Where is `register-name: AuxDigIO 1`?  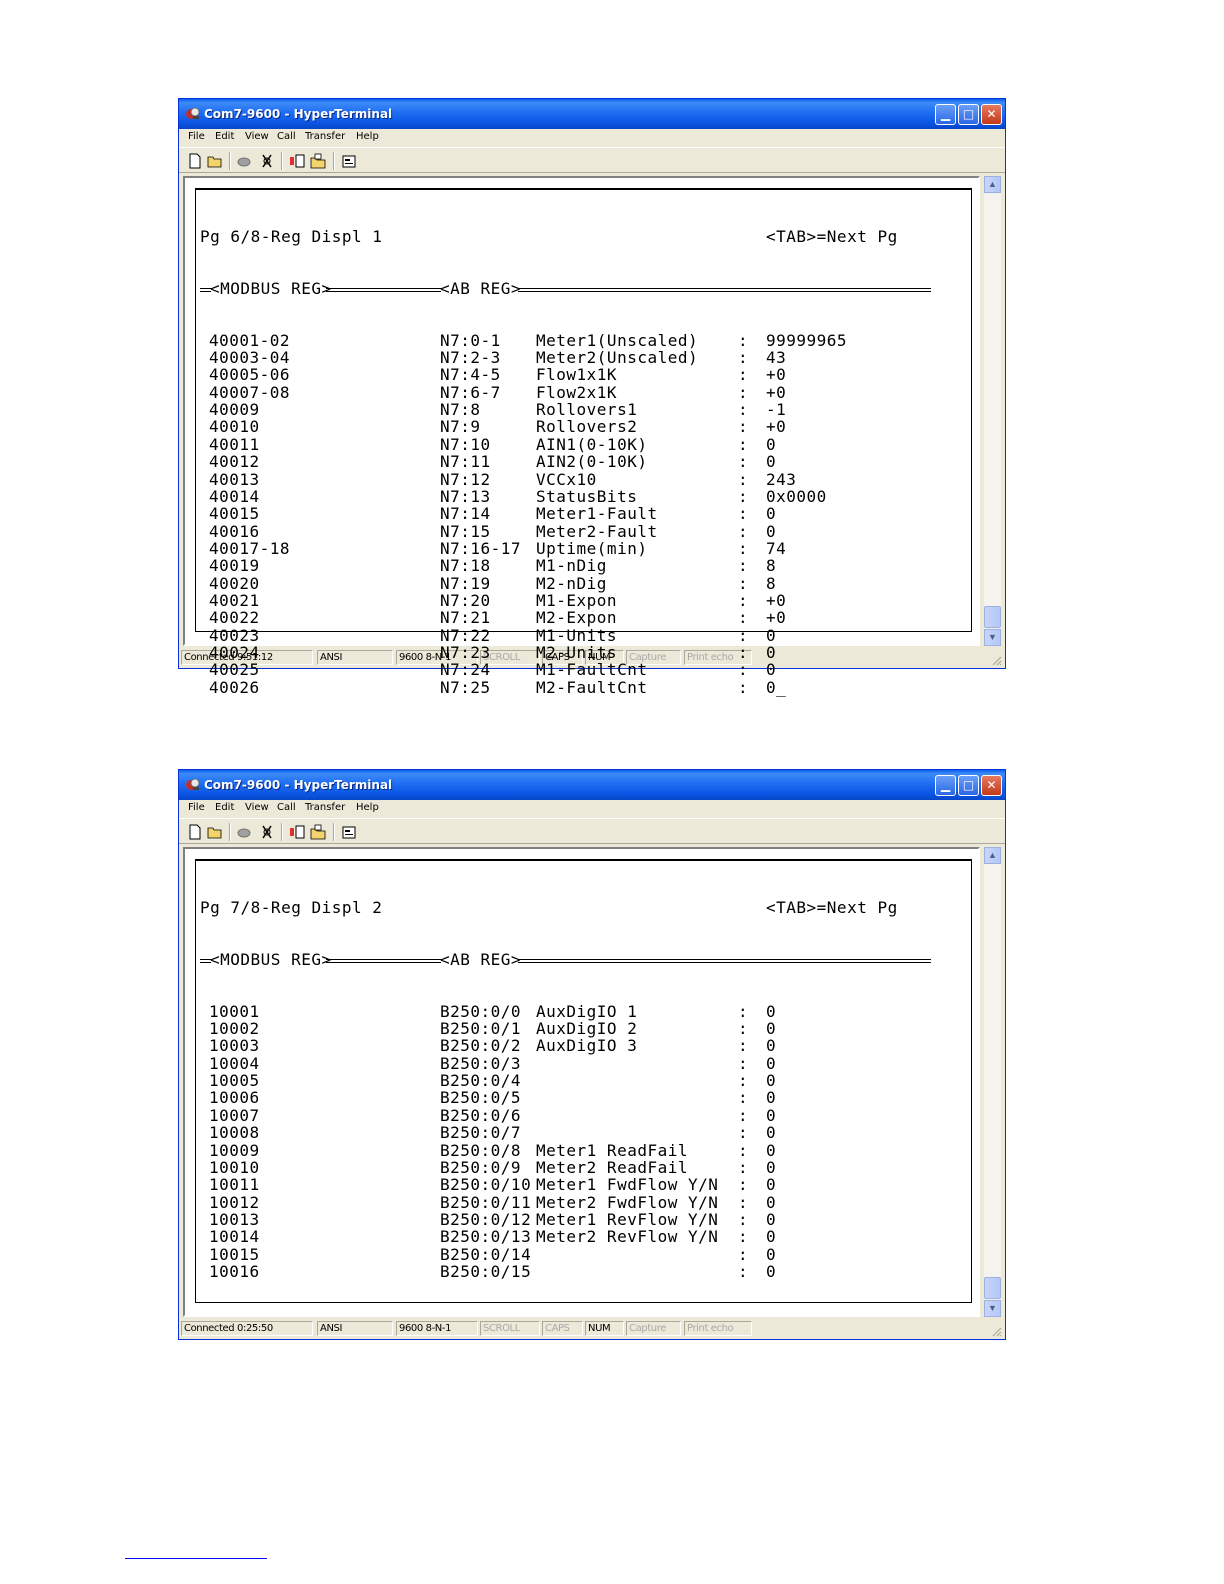
register-name: AuxDigIO 1 is located at coordinates (587, 1011).